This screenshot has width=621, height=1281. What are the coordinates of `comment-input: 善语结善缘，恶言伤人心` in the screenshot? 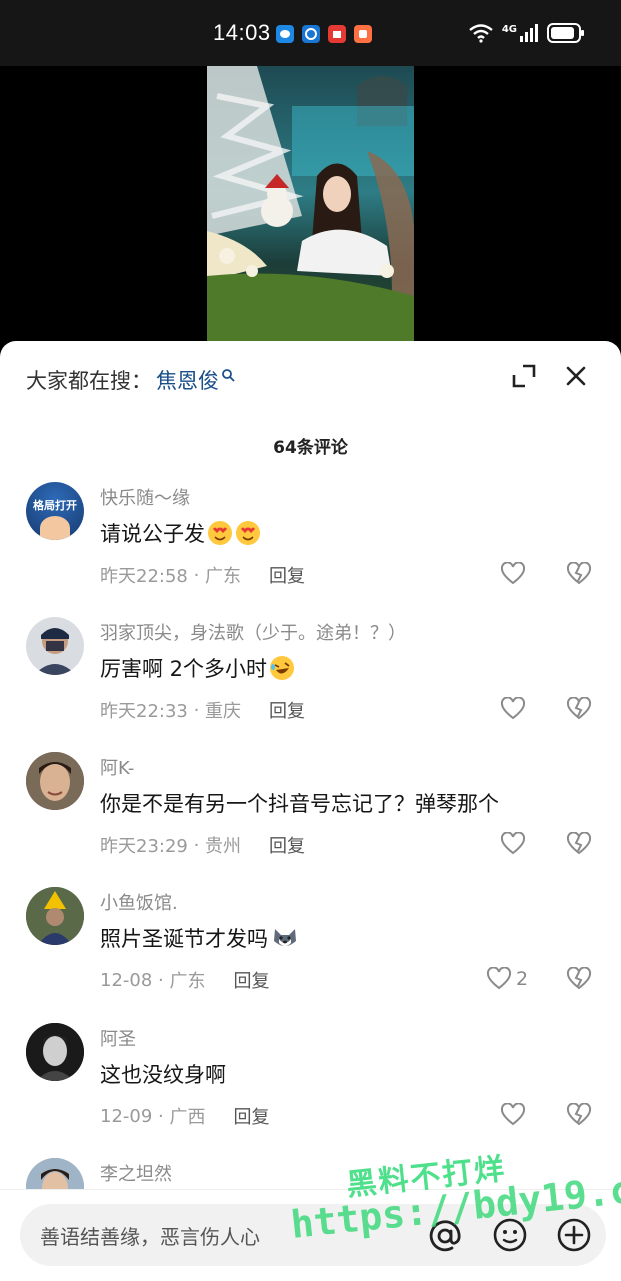 It's located at (313, 1235).